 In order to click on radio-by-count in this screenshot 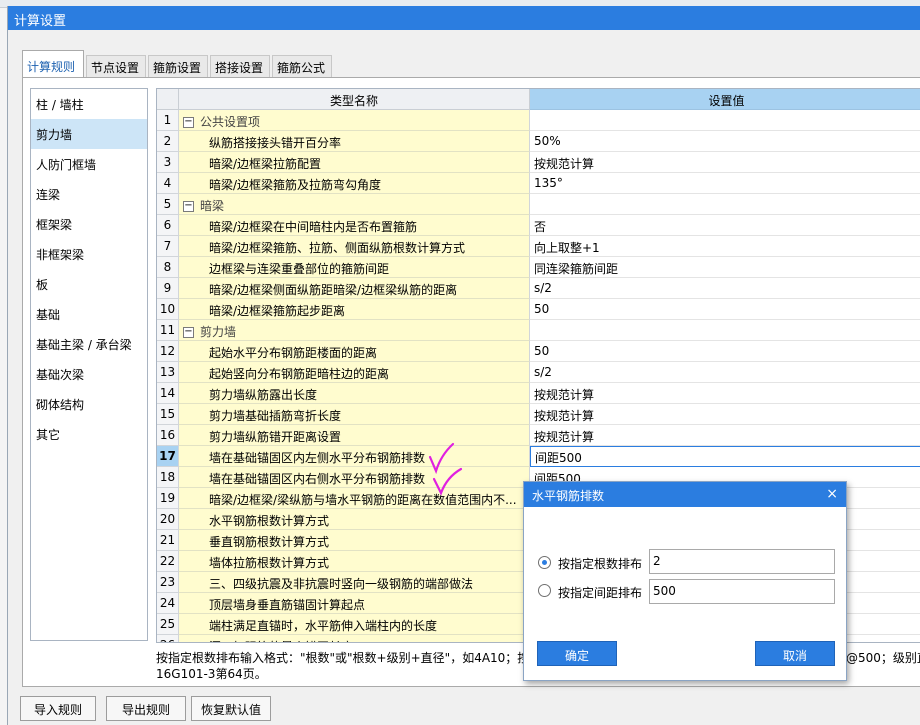, I will do `click(544, 562)`.